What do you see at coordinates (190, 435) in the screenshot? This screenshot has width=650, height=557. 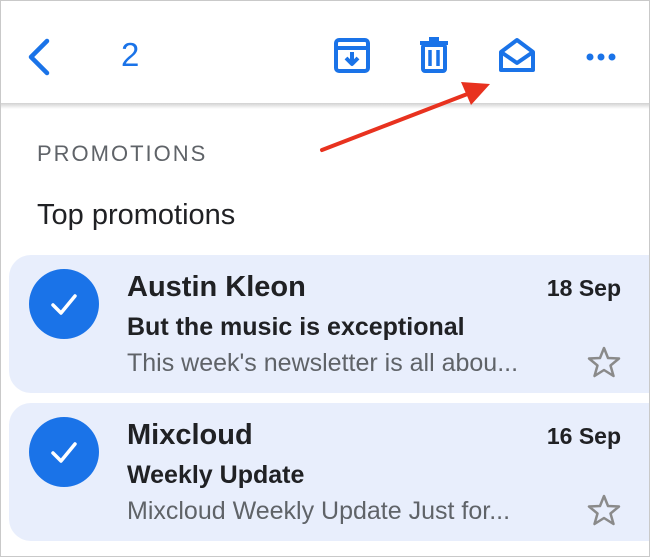 I see `email-sender: Mixcloud` at bounding box center [190, 435].